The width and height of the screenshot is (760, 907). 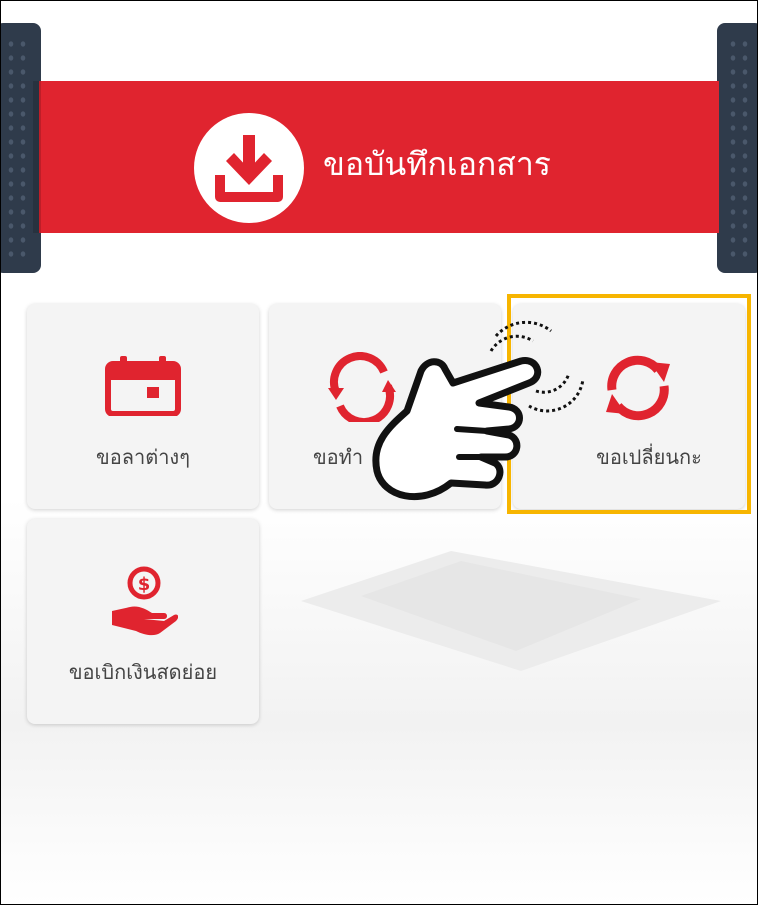 I want to click on tile-petty-cash-request: $ ขอเบิกเงินสดย่อย, so click(x=143, y=621).